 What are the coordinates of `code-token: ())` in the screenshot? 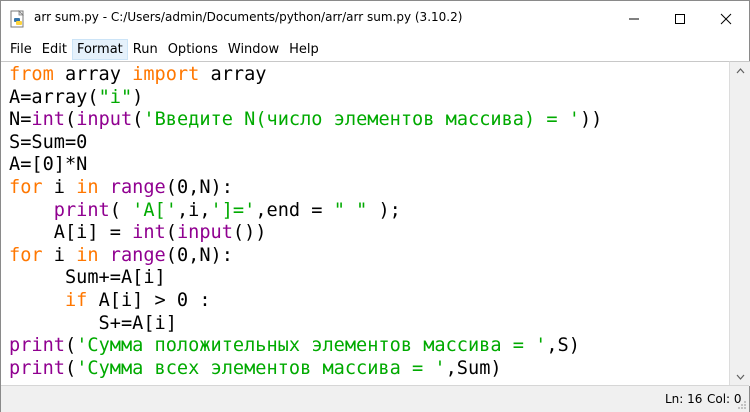 It's located at (249, 233).